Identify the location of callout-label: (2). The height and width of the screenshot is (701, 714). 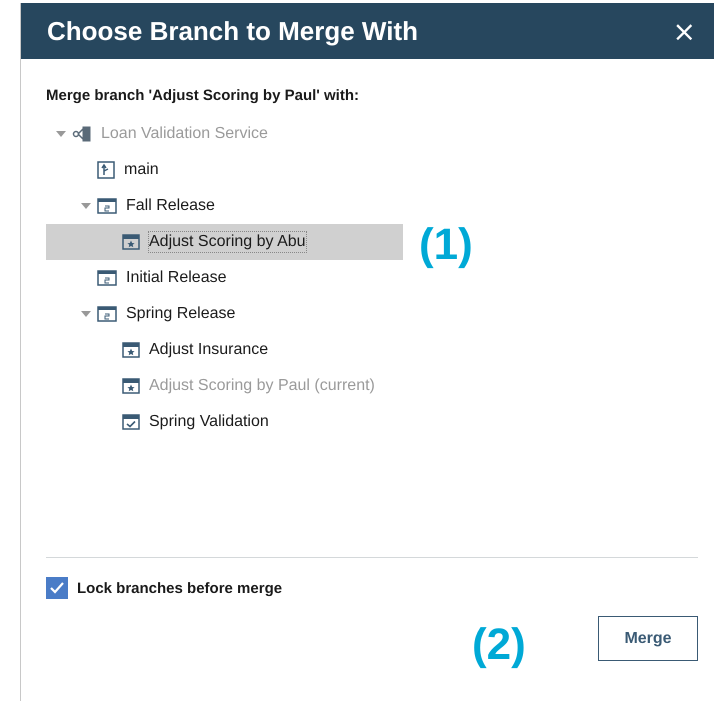
(499, 645).